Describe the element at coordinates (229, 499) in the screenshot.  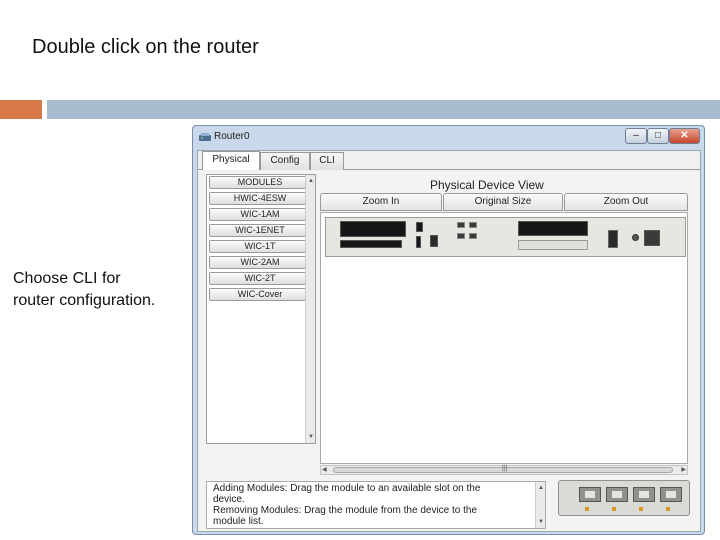
I see `help-text-line: device.` at that location.